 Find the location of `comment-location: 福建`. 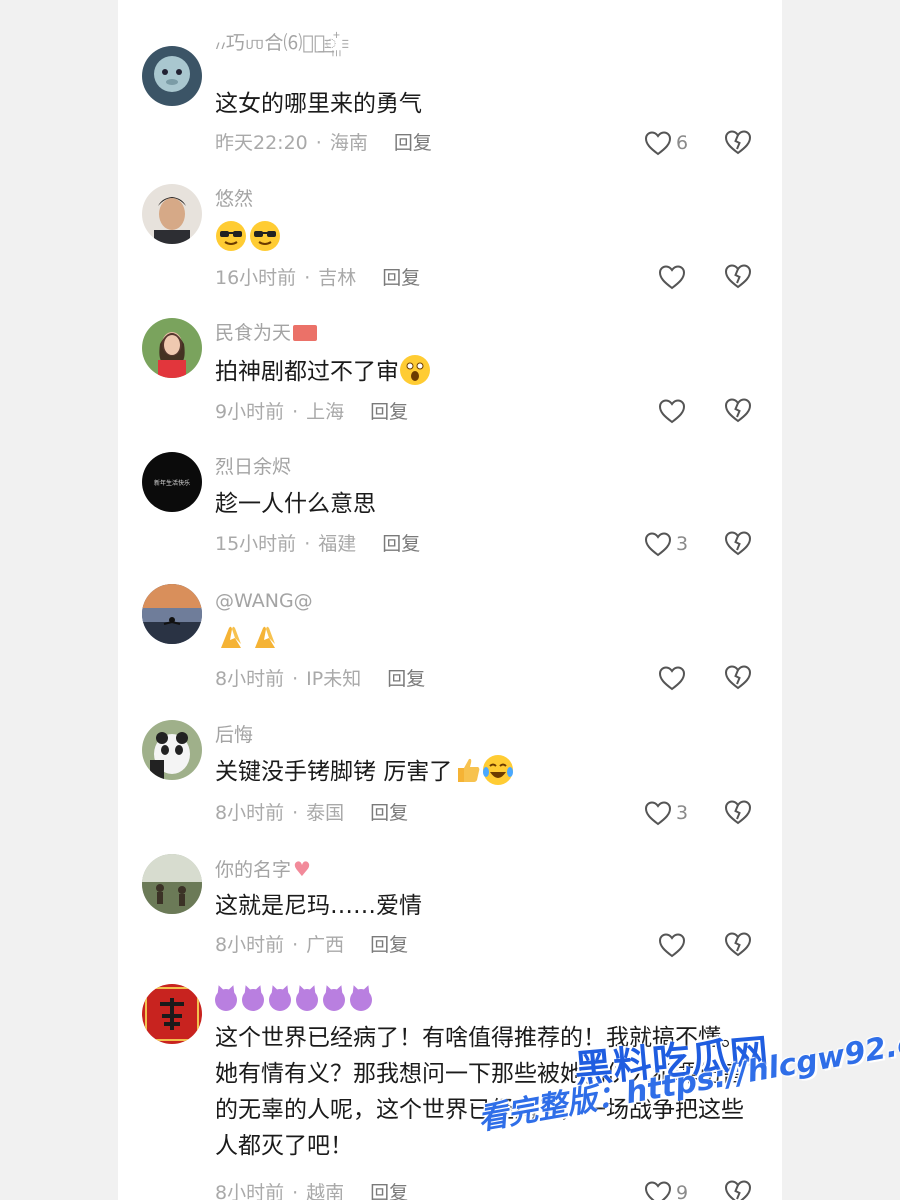

comment-location: 福建 is located at coordinates (337, 544).